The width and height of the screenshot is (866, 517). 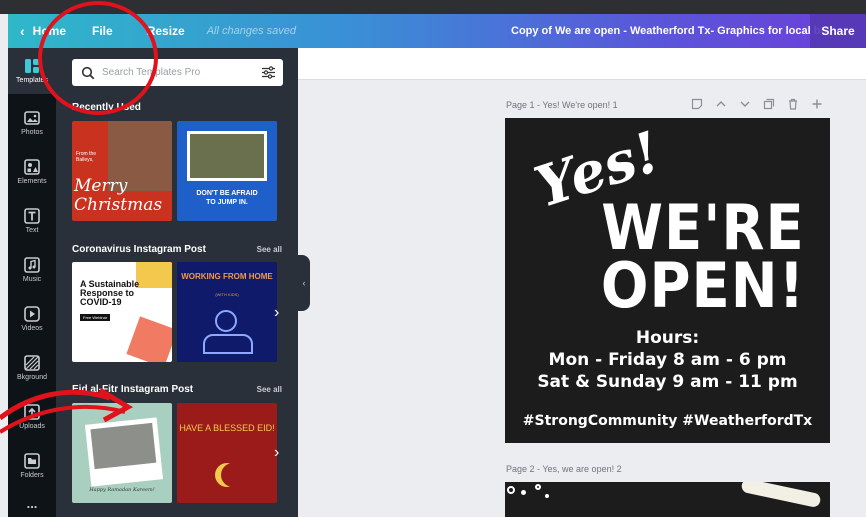 What do you see at coordinates (88, 72) in the screenshot?
I see `search-icon` at bounding box center [88, 72].